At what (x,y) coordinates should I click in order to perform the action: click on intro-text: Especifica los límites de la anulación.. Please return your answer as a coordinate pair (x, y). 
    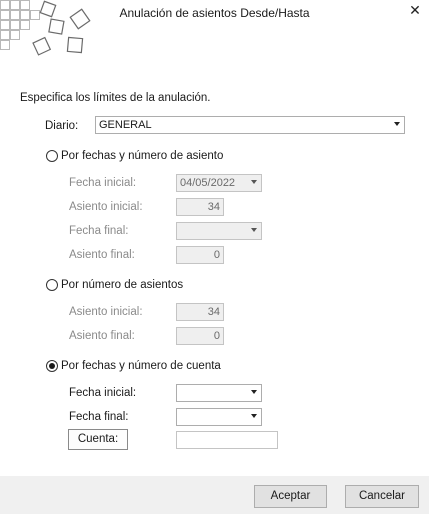
    Looking at the image, I should click on (115, 98).